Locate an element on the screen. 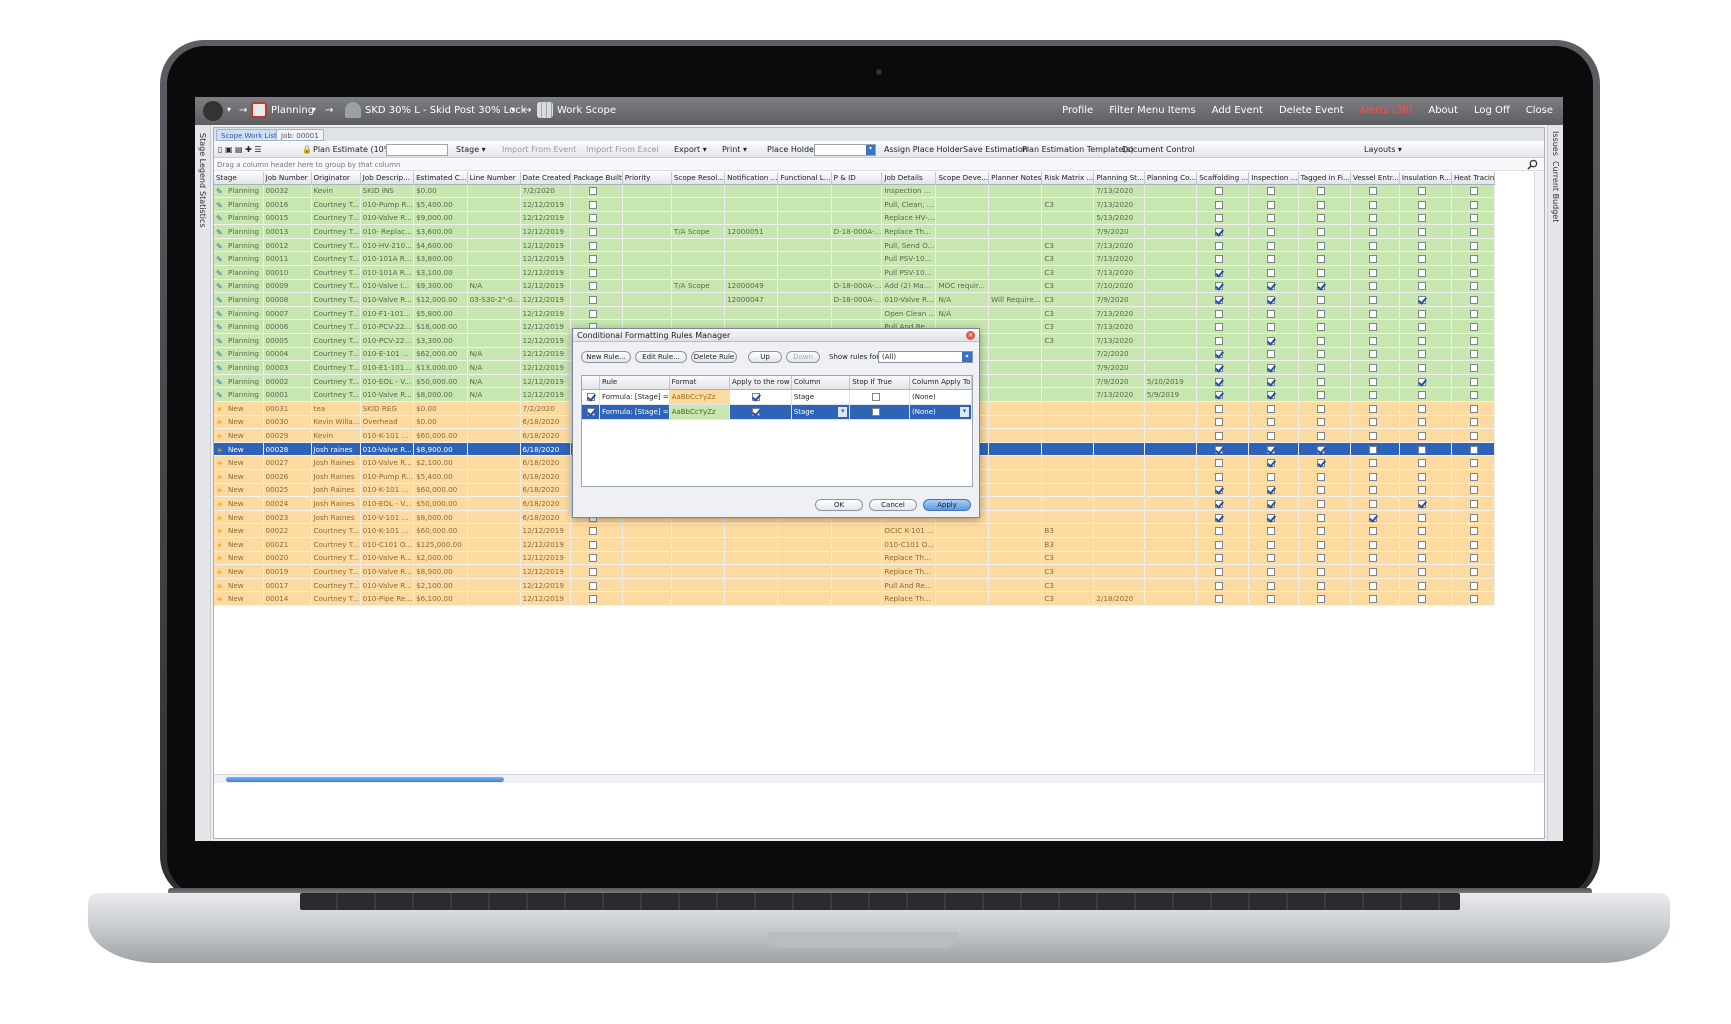 This screenshot has width=1731, height=1024. alerts-link: Alerts (38) is located at coordinates (1386, 110).